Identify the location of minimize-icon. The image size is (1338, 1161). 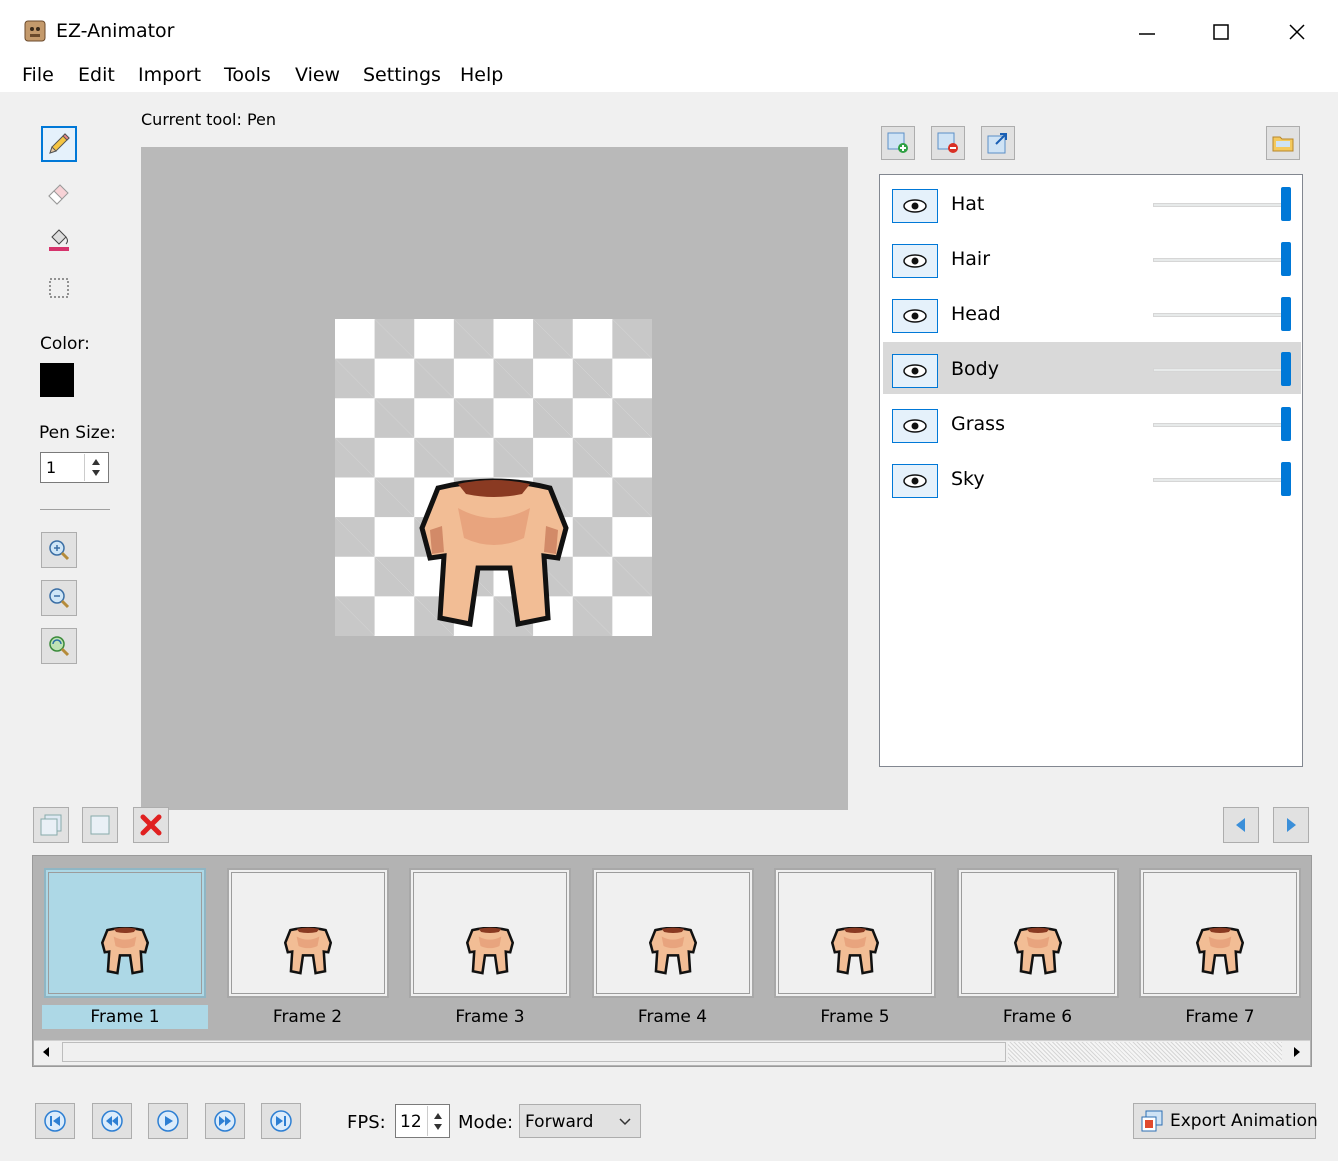
(1147, 34).